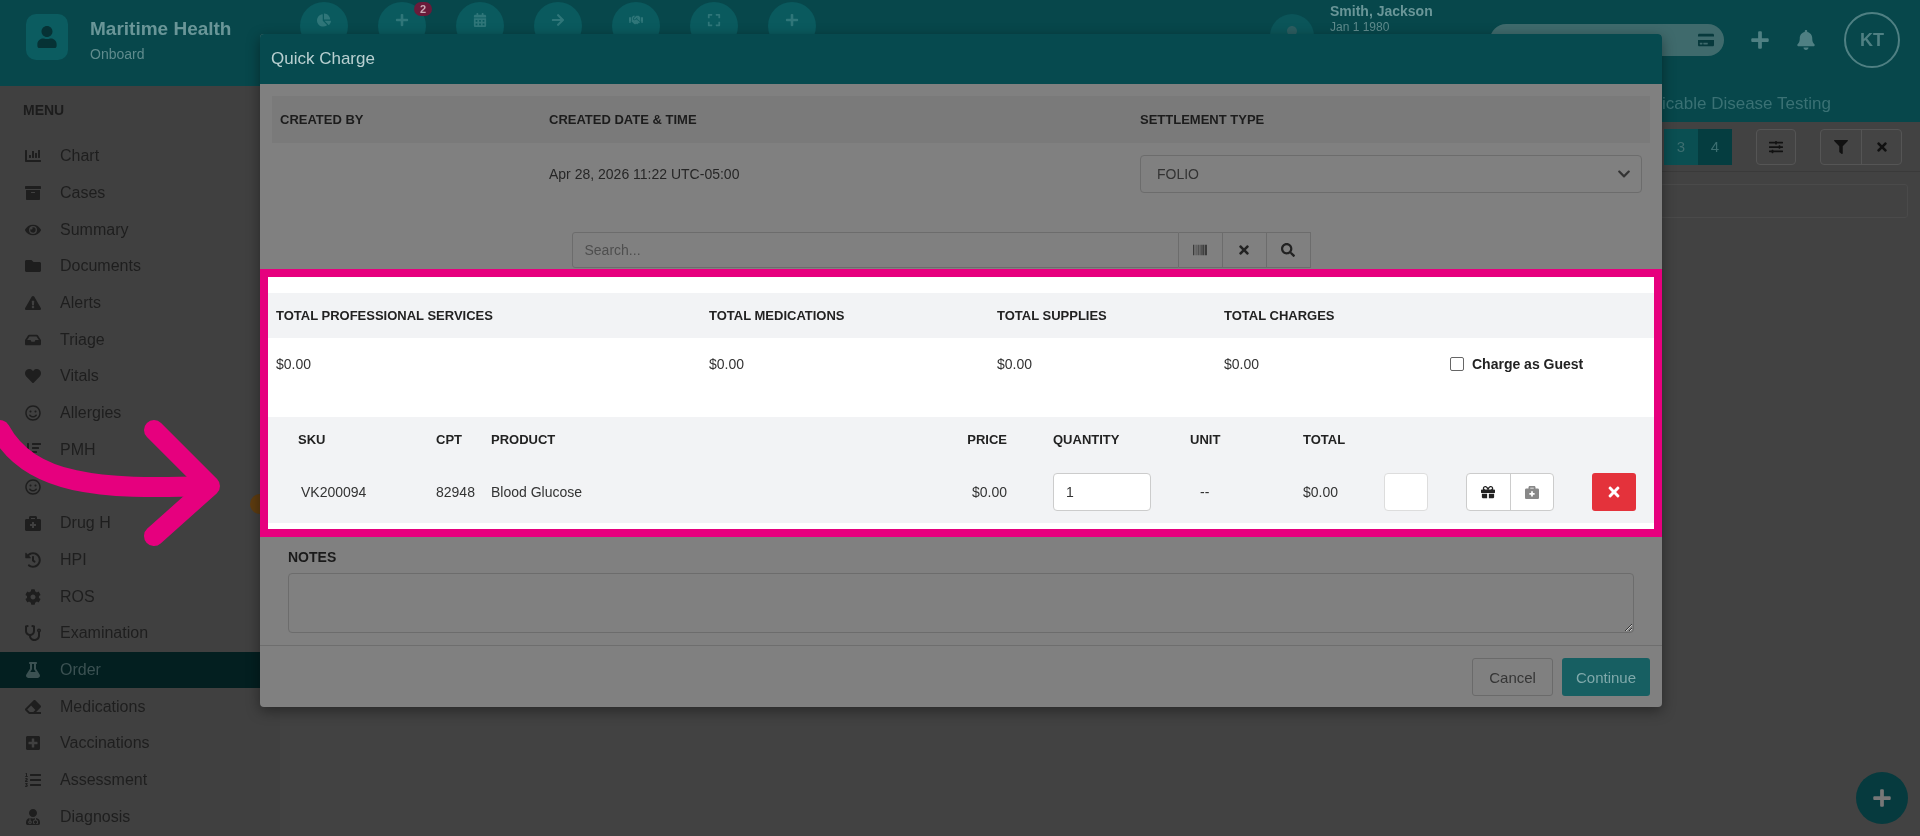 This screenshot has height=836, width=1920. I want to click on app-name: Maritime Health, so click(161, 29).